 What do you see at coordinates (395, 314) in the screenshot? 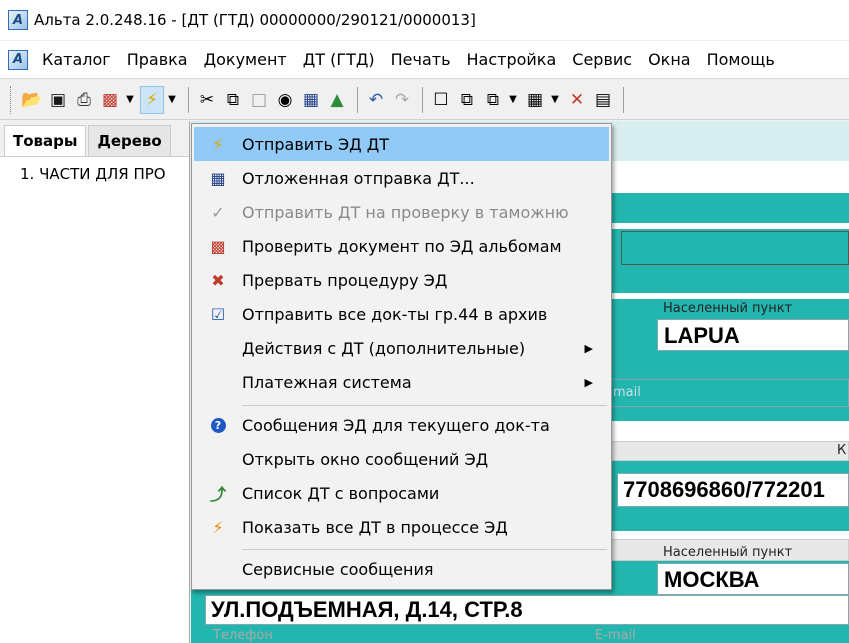
I see `menu-item-label: Отправить все док-ты гр.44 в архив` at bounding box center [395, 314].